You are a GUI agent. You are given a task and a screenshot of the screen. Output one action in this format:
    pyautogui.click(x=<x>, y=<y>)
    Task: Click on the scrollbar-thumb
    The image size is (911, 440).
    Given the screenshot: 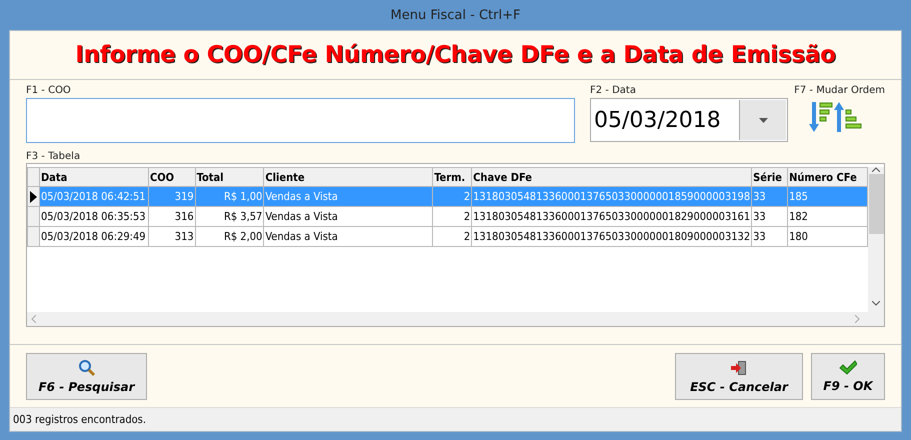 What is the action you would take?
    pyautogui.click(x=876, y=204)
    